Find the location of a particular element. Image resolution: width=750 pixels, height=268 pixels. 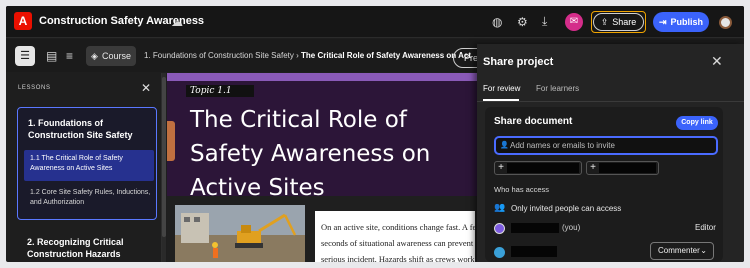

copy-link-button: Copy link is located at coordinates (697, 123).